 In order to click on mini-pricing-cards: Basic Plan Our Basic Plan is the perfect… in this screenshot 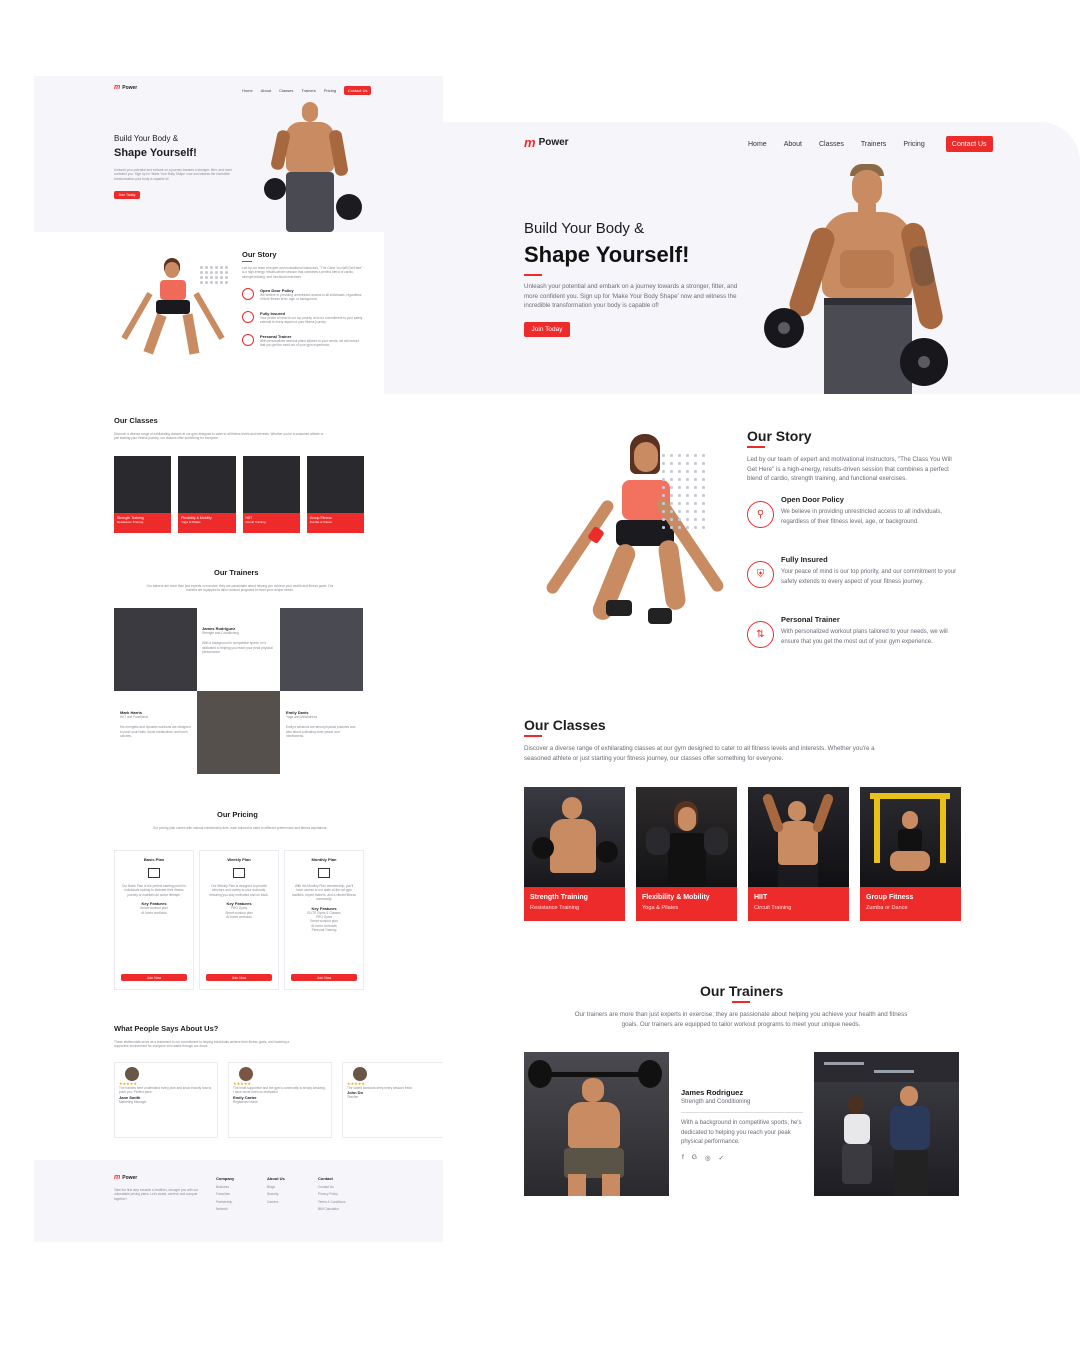, I will do `click(239, 920)`.